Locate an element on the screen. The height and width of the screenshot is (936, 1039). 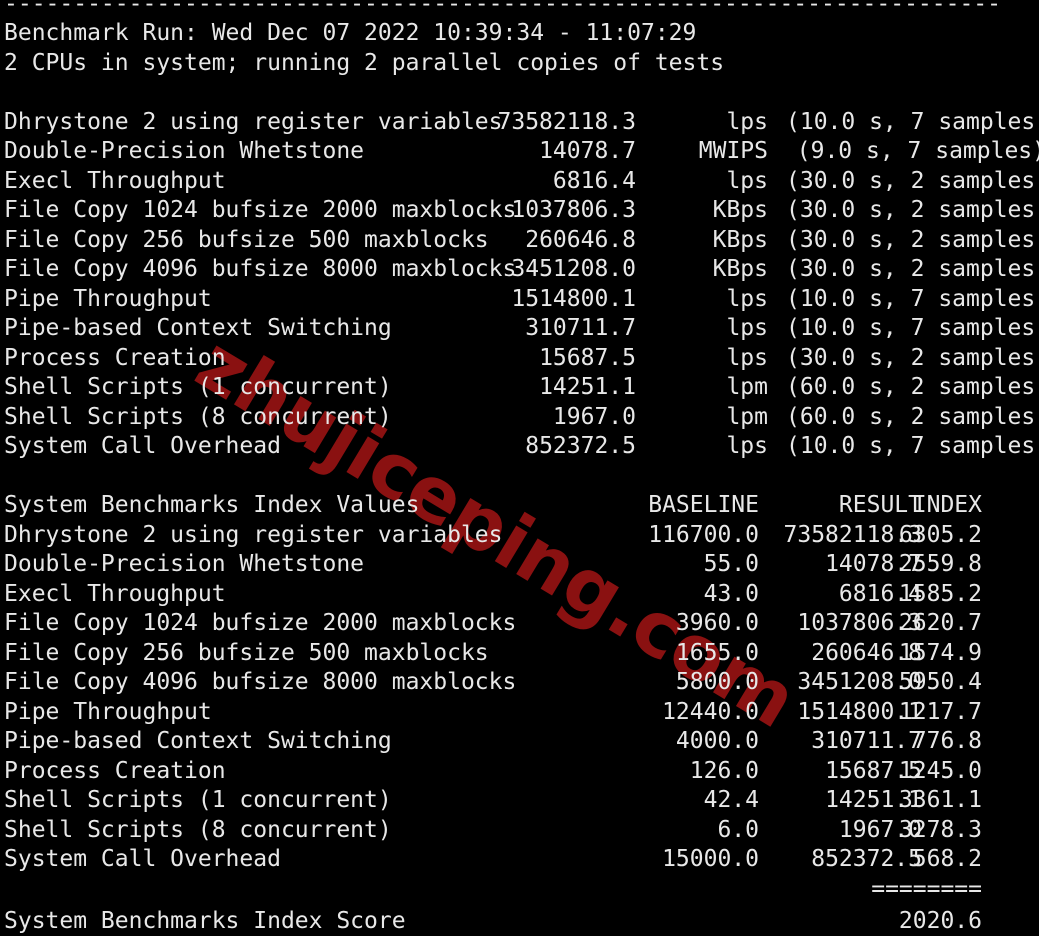
index-table-row: Process Creation 126.0 15687.5 1245.0 is located at coordinates (519, 772).